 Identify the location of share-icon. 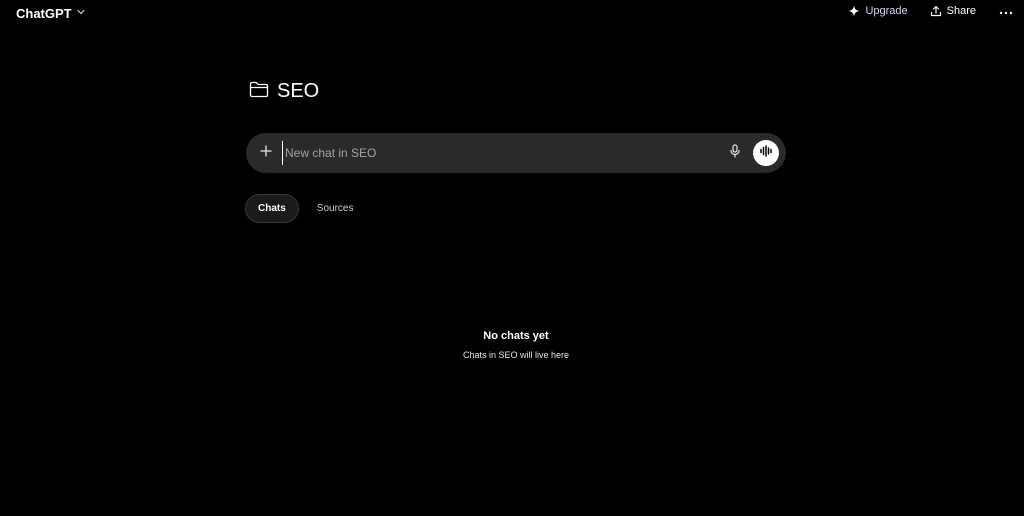
(936, 11).